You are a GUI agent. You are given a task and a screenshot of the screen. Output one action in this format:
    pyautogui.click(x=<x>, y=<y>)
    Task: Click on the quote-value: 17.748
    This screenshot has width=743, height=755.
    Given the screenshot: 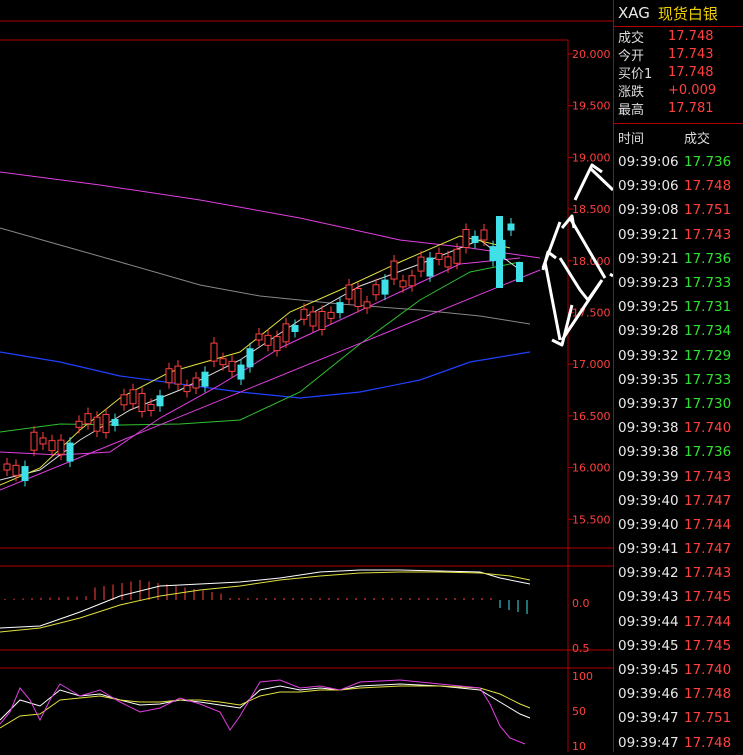 What is the action you would take?
    pyautogui.click(x=691, y=72)
    